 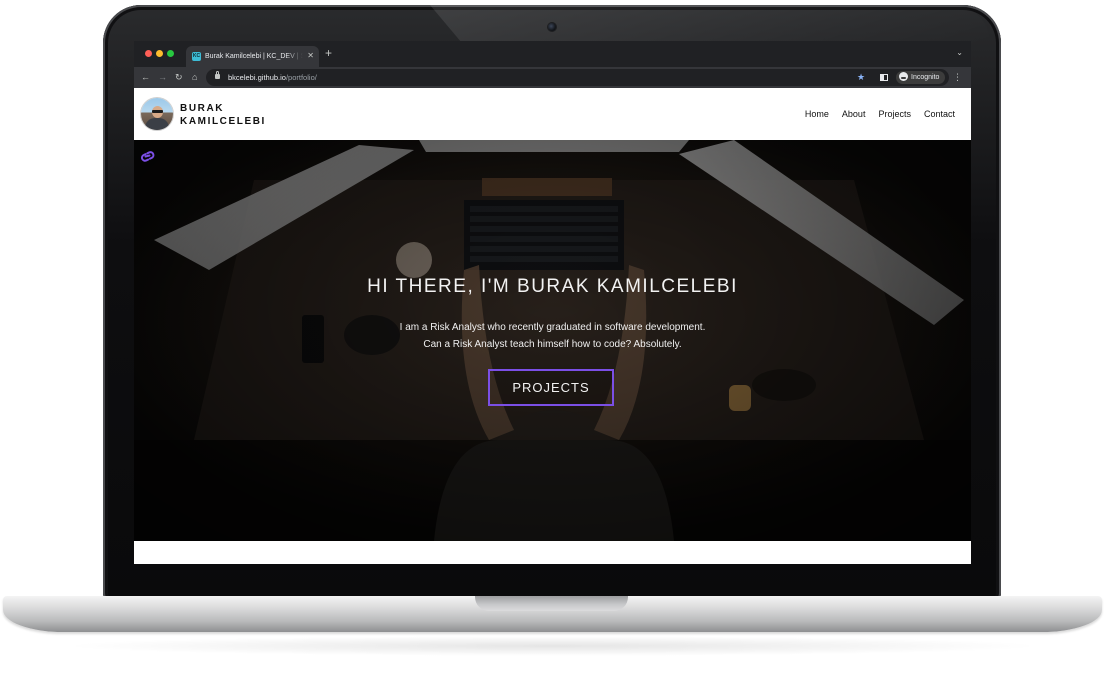 I want to click on bookmark-star-icon: ★, so click(x=861, y=77).